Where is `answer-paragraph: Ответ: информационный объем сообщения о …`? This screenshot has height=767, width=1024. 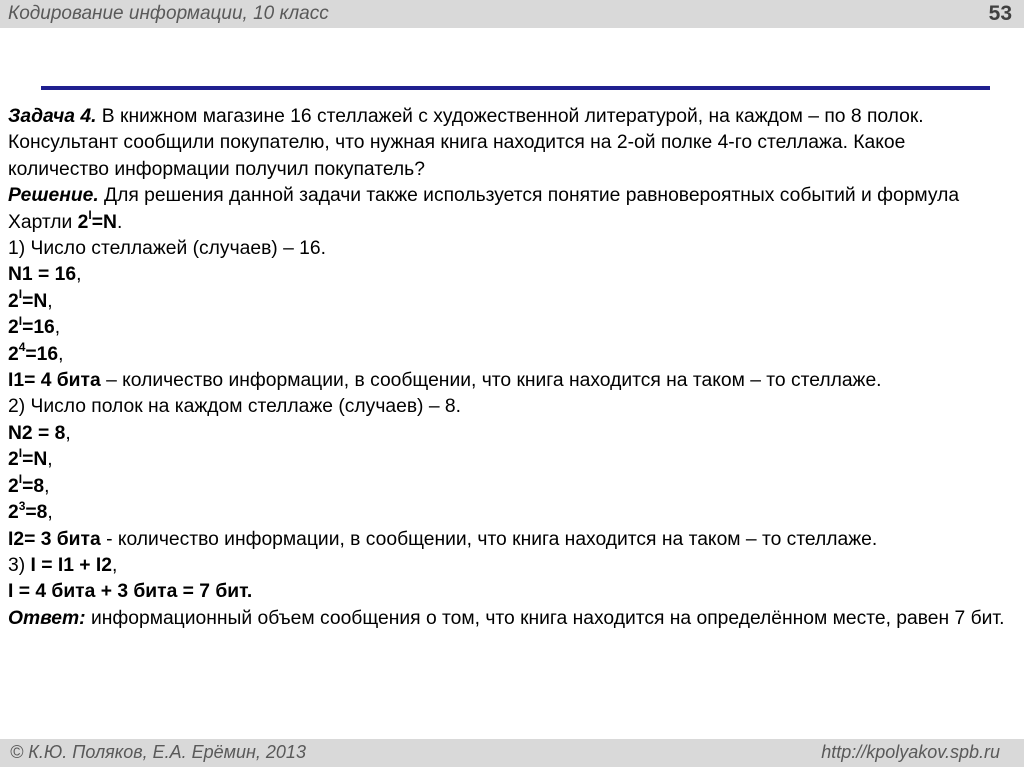 answer-paragraph: Ответ: информационный объем сообщения о … is located at coordinates (508, 619).